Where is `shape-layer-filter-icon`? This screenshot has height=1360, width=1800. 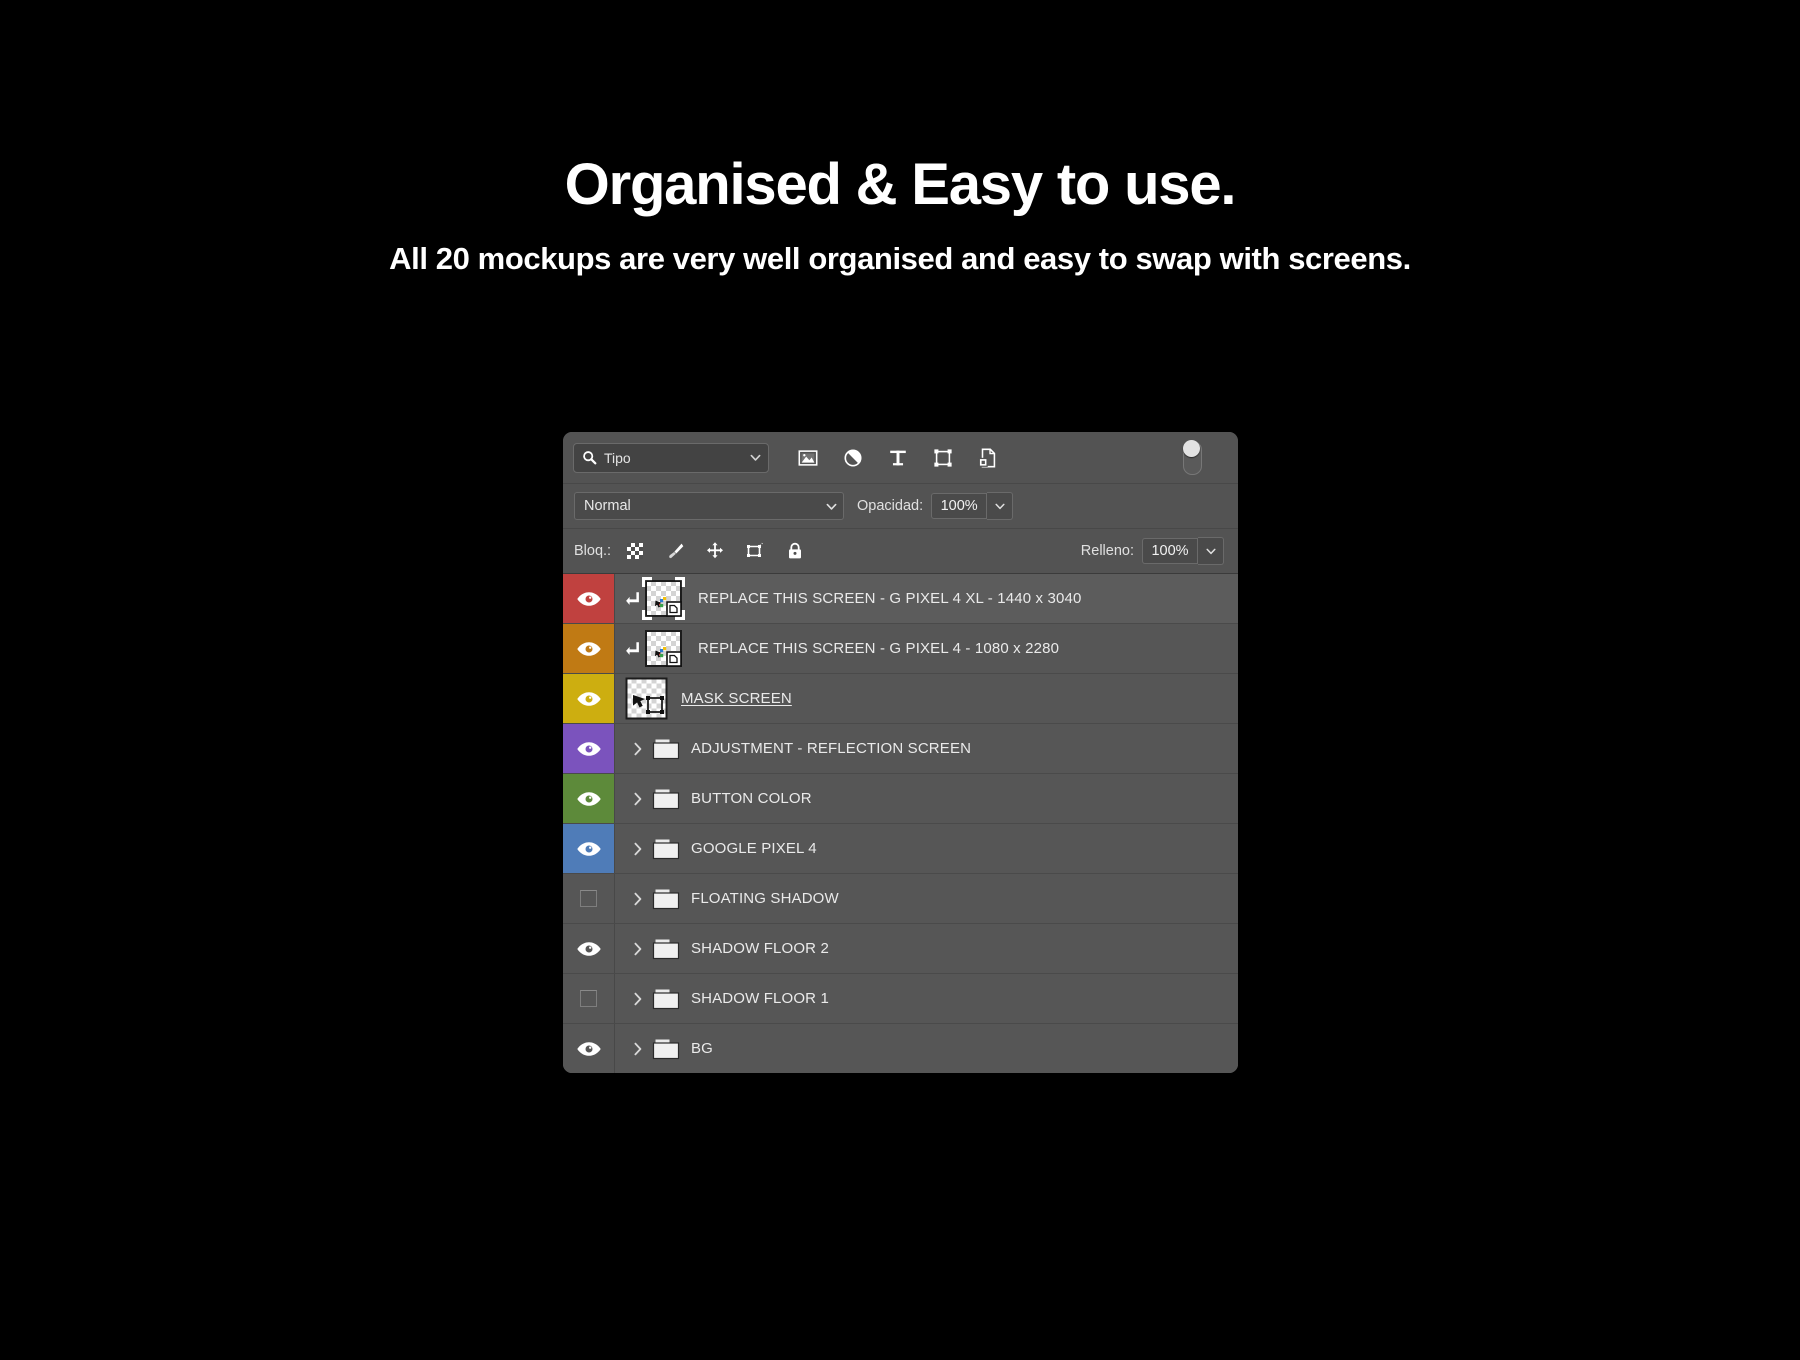 shape-layer-filter-icon is located at coordinates (943, 458).